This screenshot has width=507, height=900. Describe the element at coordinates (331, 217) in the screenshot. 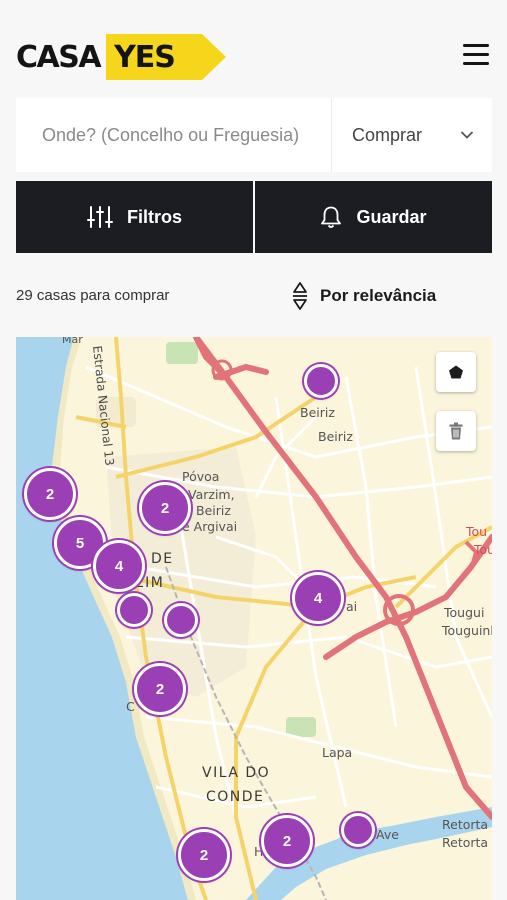

I see `bell-icon` at that location.